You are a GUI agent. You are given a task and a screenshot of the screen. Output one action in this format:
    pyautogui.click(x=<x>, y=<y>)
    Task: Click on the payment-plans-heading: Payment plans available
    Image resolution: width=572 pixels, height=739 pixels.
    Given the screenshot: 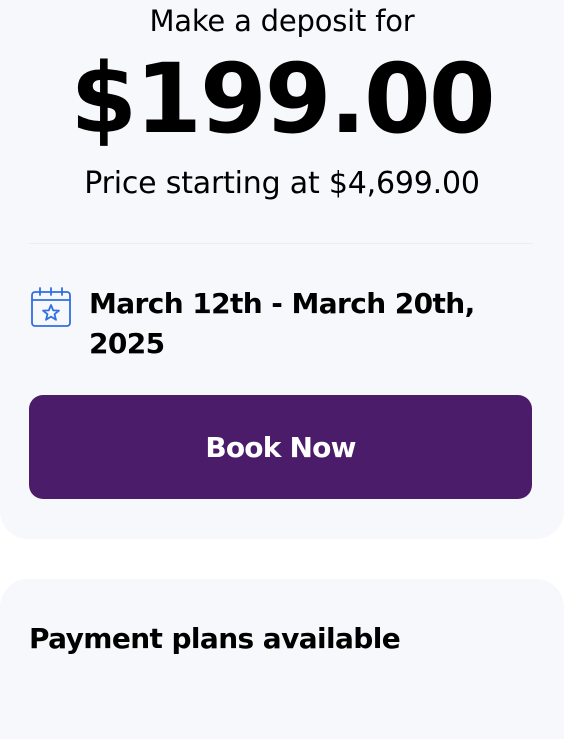 What is the action you would take?
    pyautogui.click(x=215, y=638)
    